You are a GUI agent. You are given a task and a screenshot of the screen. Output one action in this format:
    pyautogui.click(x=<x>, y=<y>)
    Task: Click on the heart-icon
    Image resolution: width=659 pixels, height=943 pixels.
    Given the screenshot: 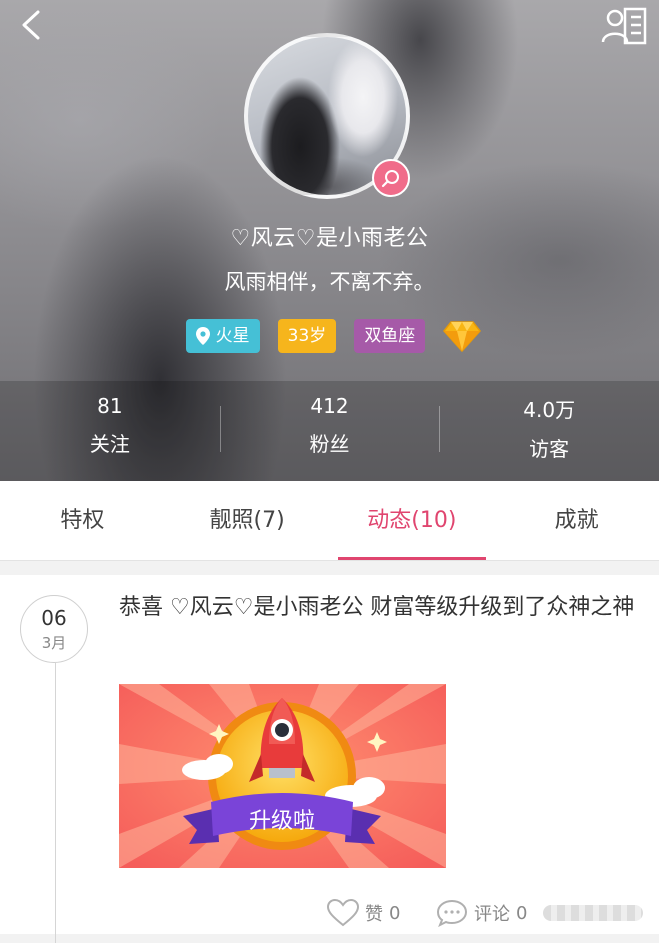 What is the action you would take?
    pyautogui.click(x=343, y=913)
    